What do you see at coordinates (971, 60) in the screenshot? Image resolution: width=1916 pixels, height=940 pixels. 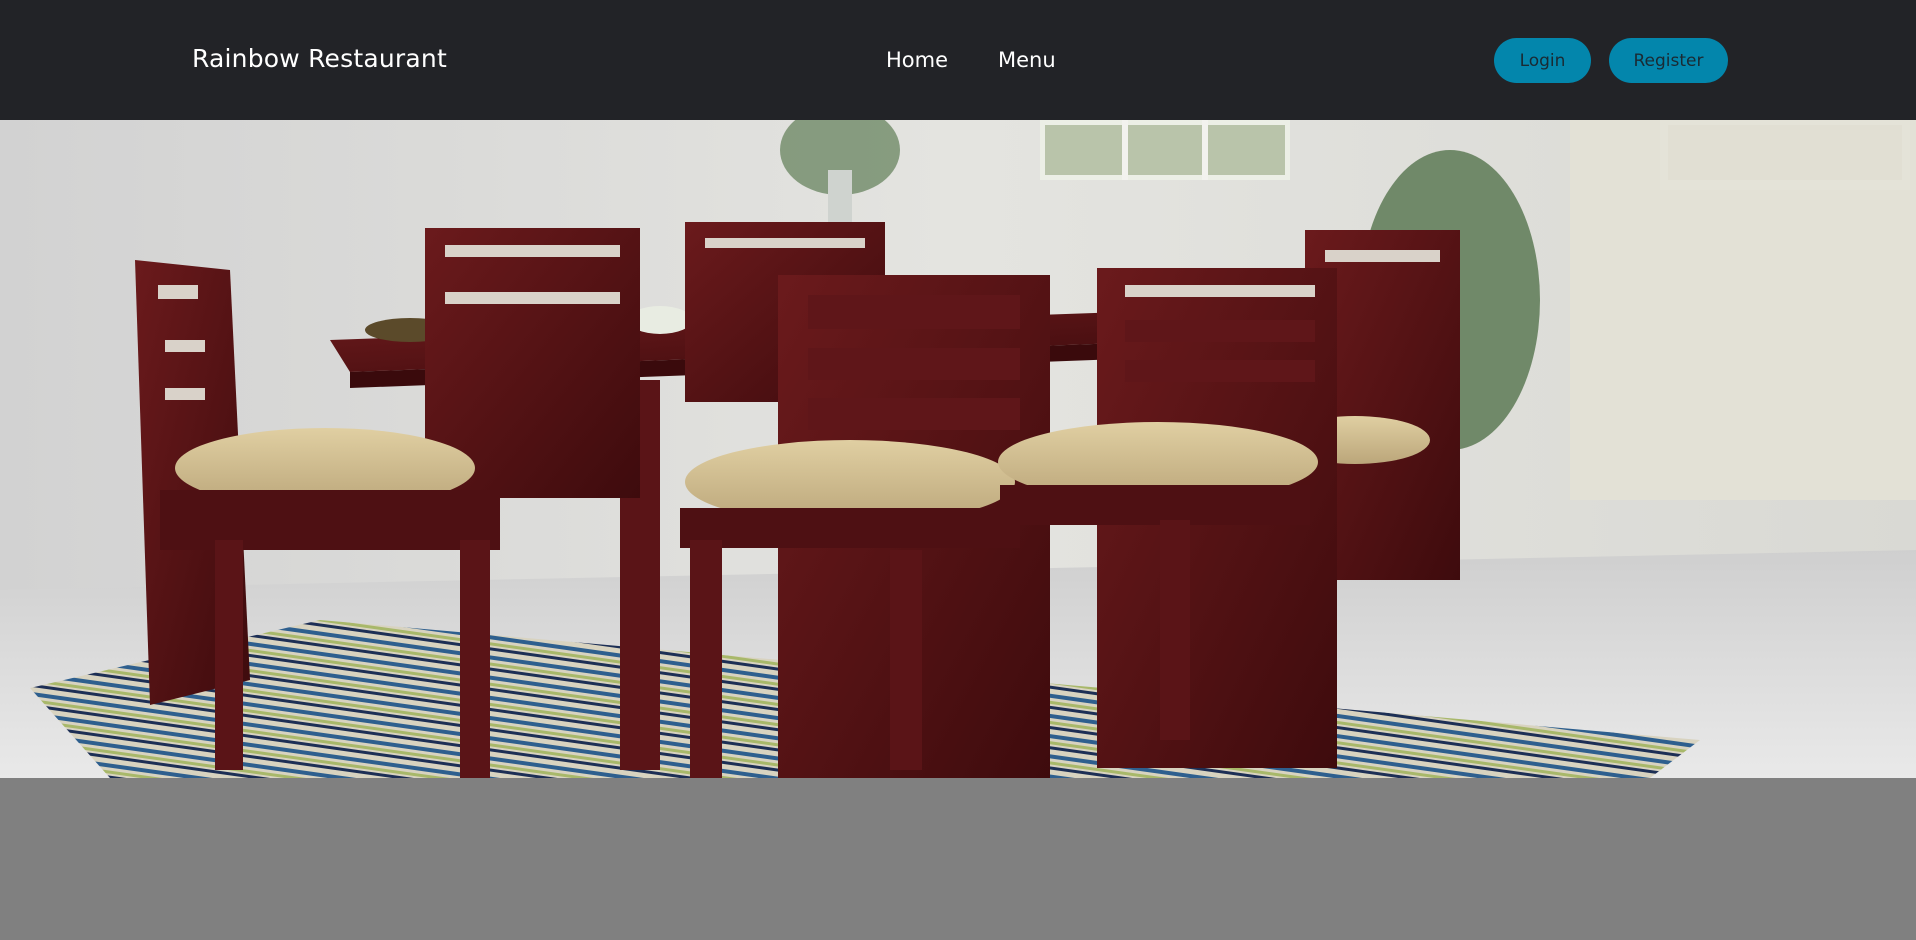 I see `main-nav: Home Menu` at bounding box center [971, 60].